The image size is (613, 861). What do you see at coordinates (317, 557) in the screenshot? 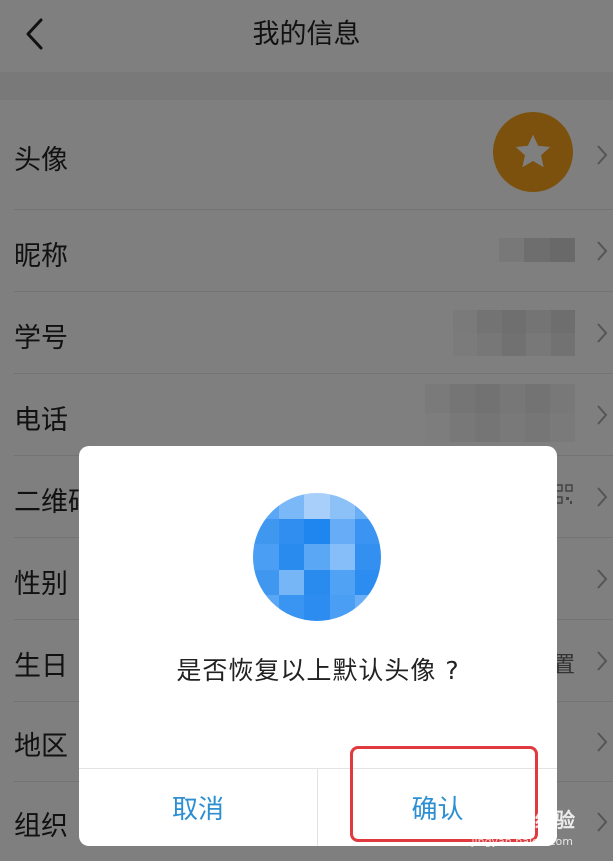
I see `default-avatar-preview` at bounding box center [317, 557].